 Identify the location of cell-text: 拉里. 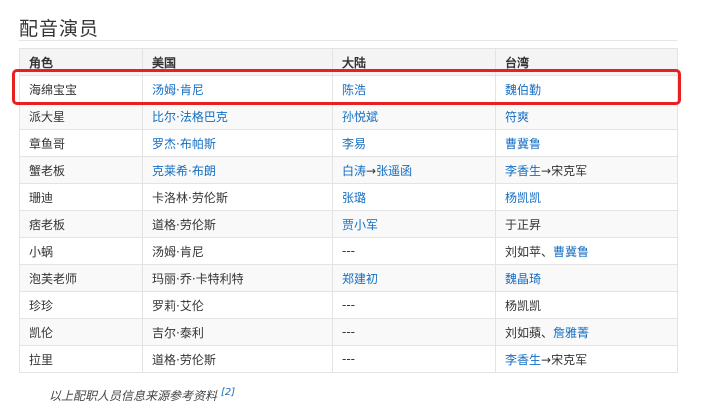
(41, 359).